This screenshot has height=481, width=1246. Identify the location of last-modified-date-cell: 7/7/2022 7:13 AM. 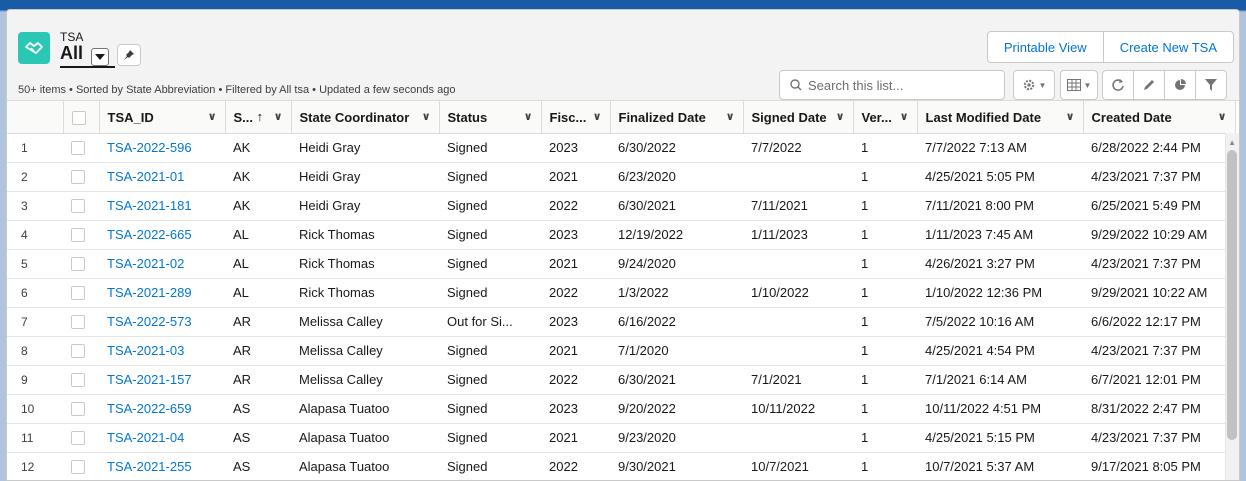
(1000, 148).